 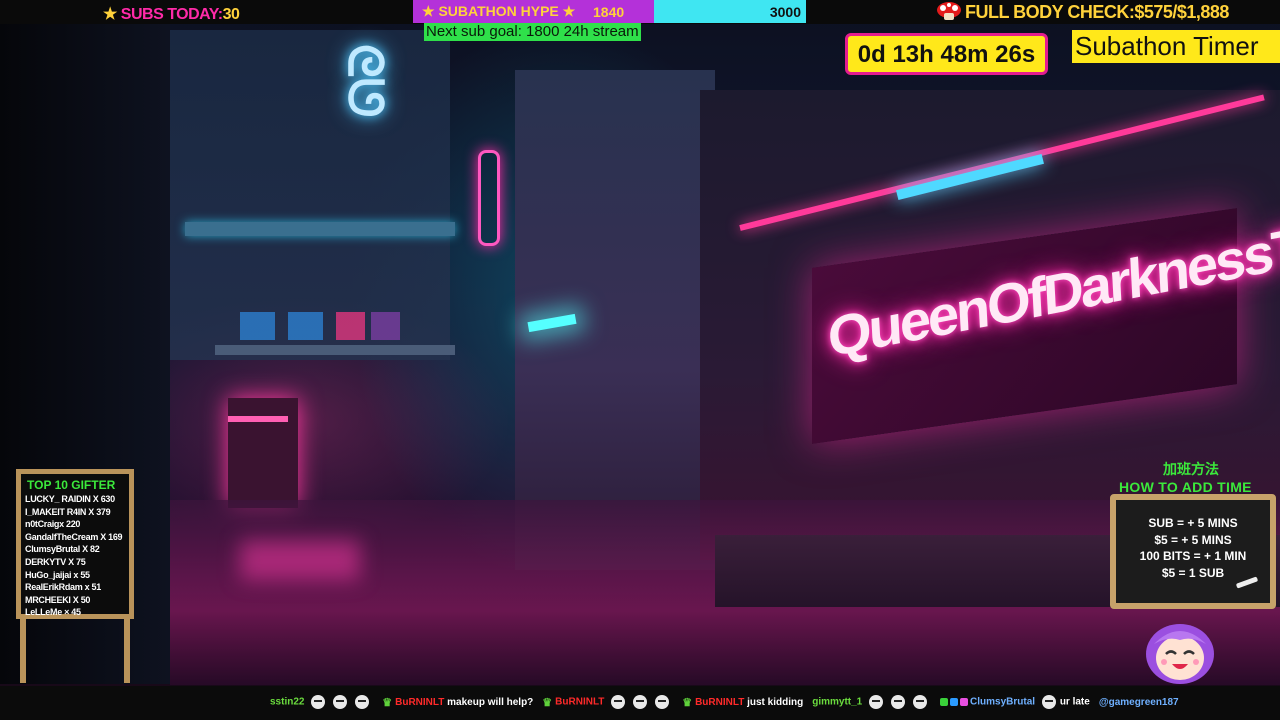 I want to click on chat-message: ♛ BuRNINLT, so click(x=607, y=702).